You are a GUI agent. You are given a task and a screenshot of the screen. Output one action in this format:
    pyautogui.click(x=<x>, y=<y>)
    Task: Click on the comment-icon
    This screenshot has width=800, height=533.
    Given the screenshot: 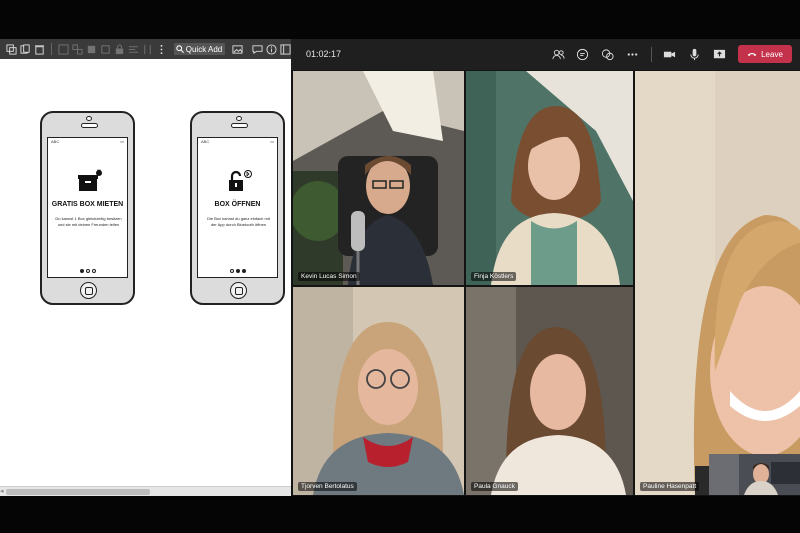 What is the action you would take?
    pyautogui.click(x=257, y=49)
    